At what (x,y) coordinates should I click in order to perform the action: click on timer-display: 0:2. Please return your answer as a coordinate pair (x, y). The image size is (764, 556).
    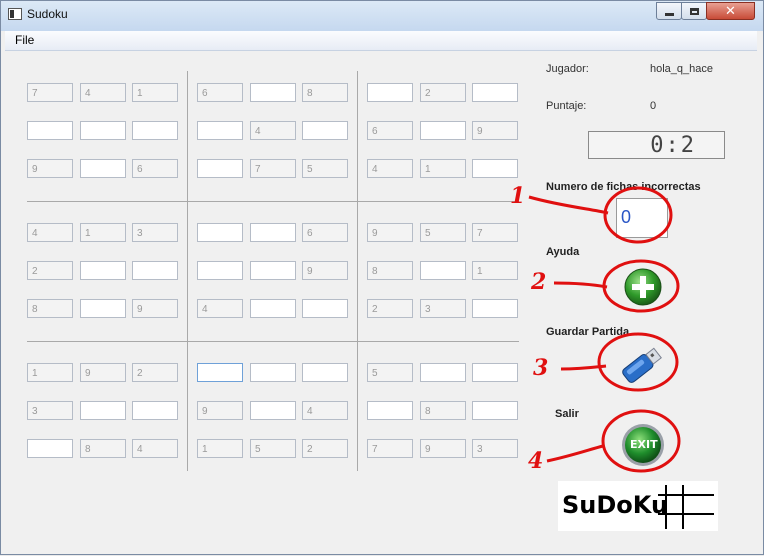
    Looking at the image, I should click on (656, 145).